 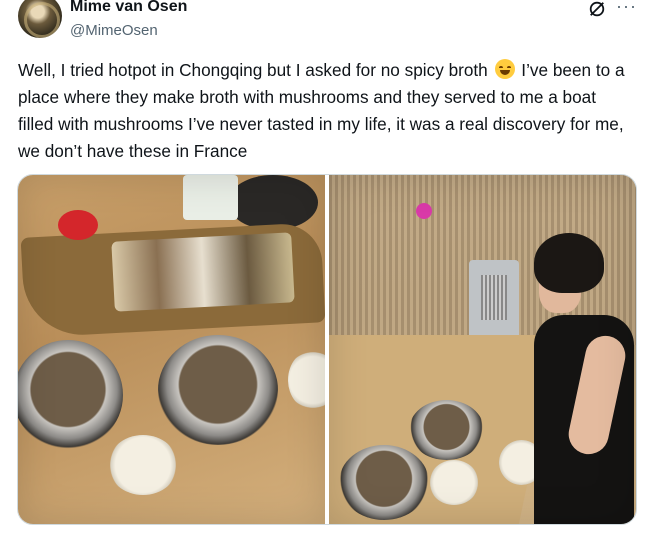 What do you see at coordinates (128, 8) in the screenshot?
I see `author-name: Mime van Osen` at bounding box center [128, 8].